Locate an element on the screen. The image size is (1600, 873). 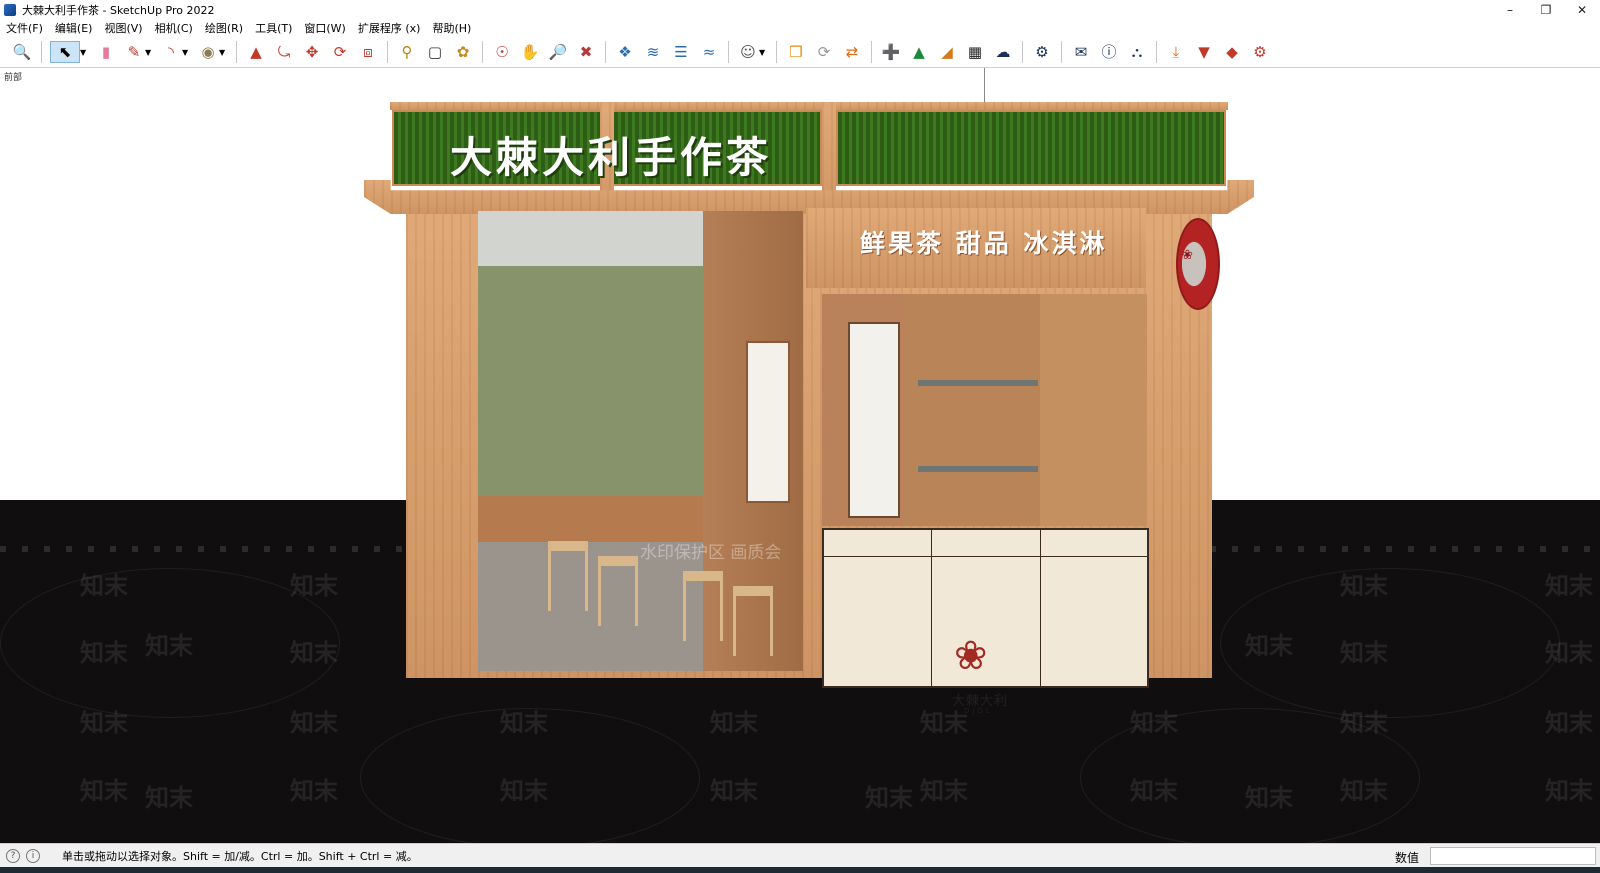
wall-poster is located at coordinates (768, 422).